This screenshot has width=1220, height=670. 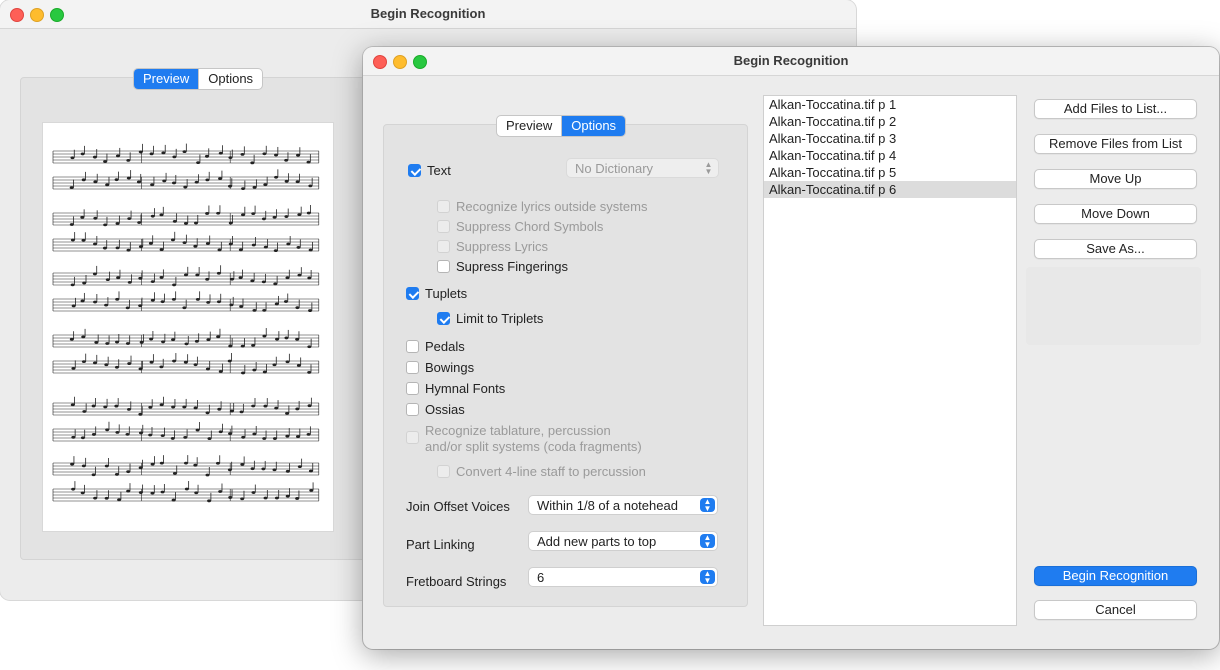 I want to click on file-list-item-selected: Alkan-Toccatina.tif p 6, so click(x=890, y=189).